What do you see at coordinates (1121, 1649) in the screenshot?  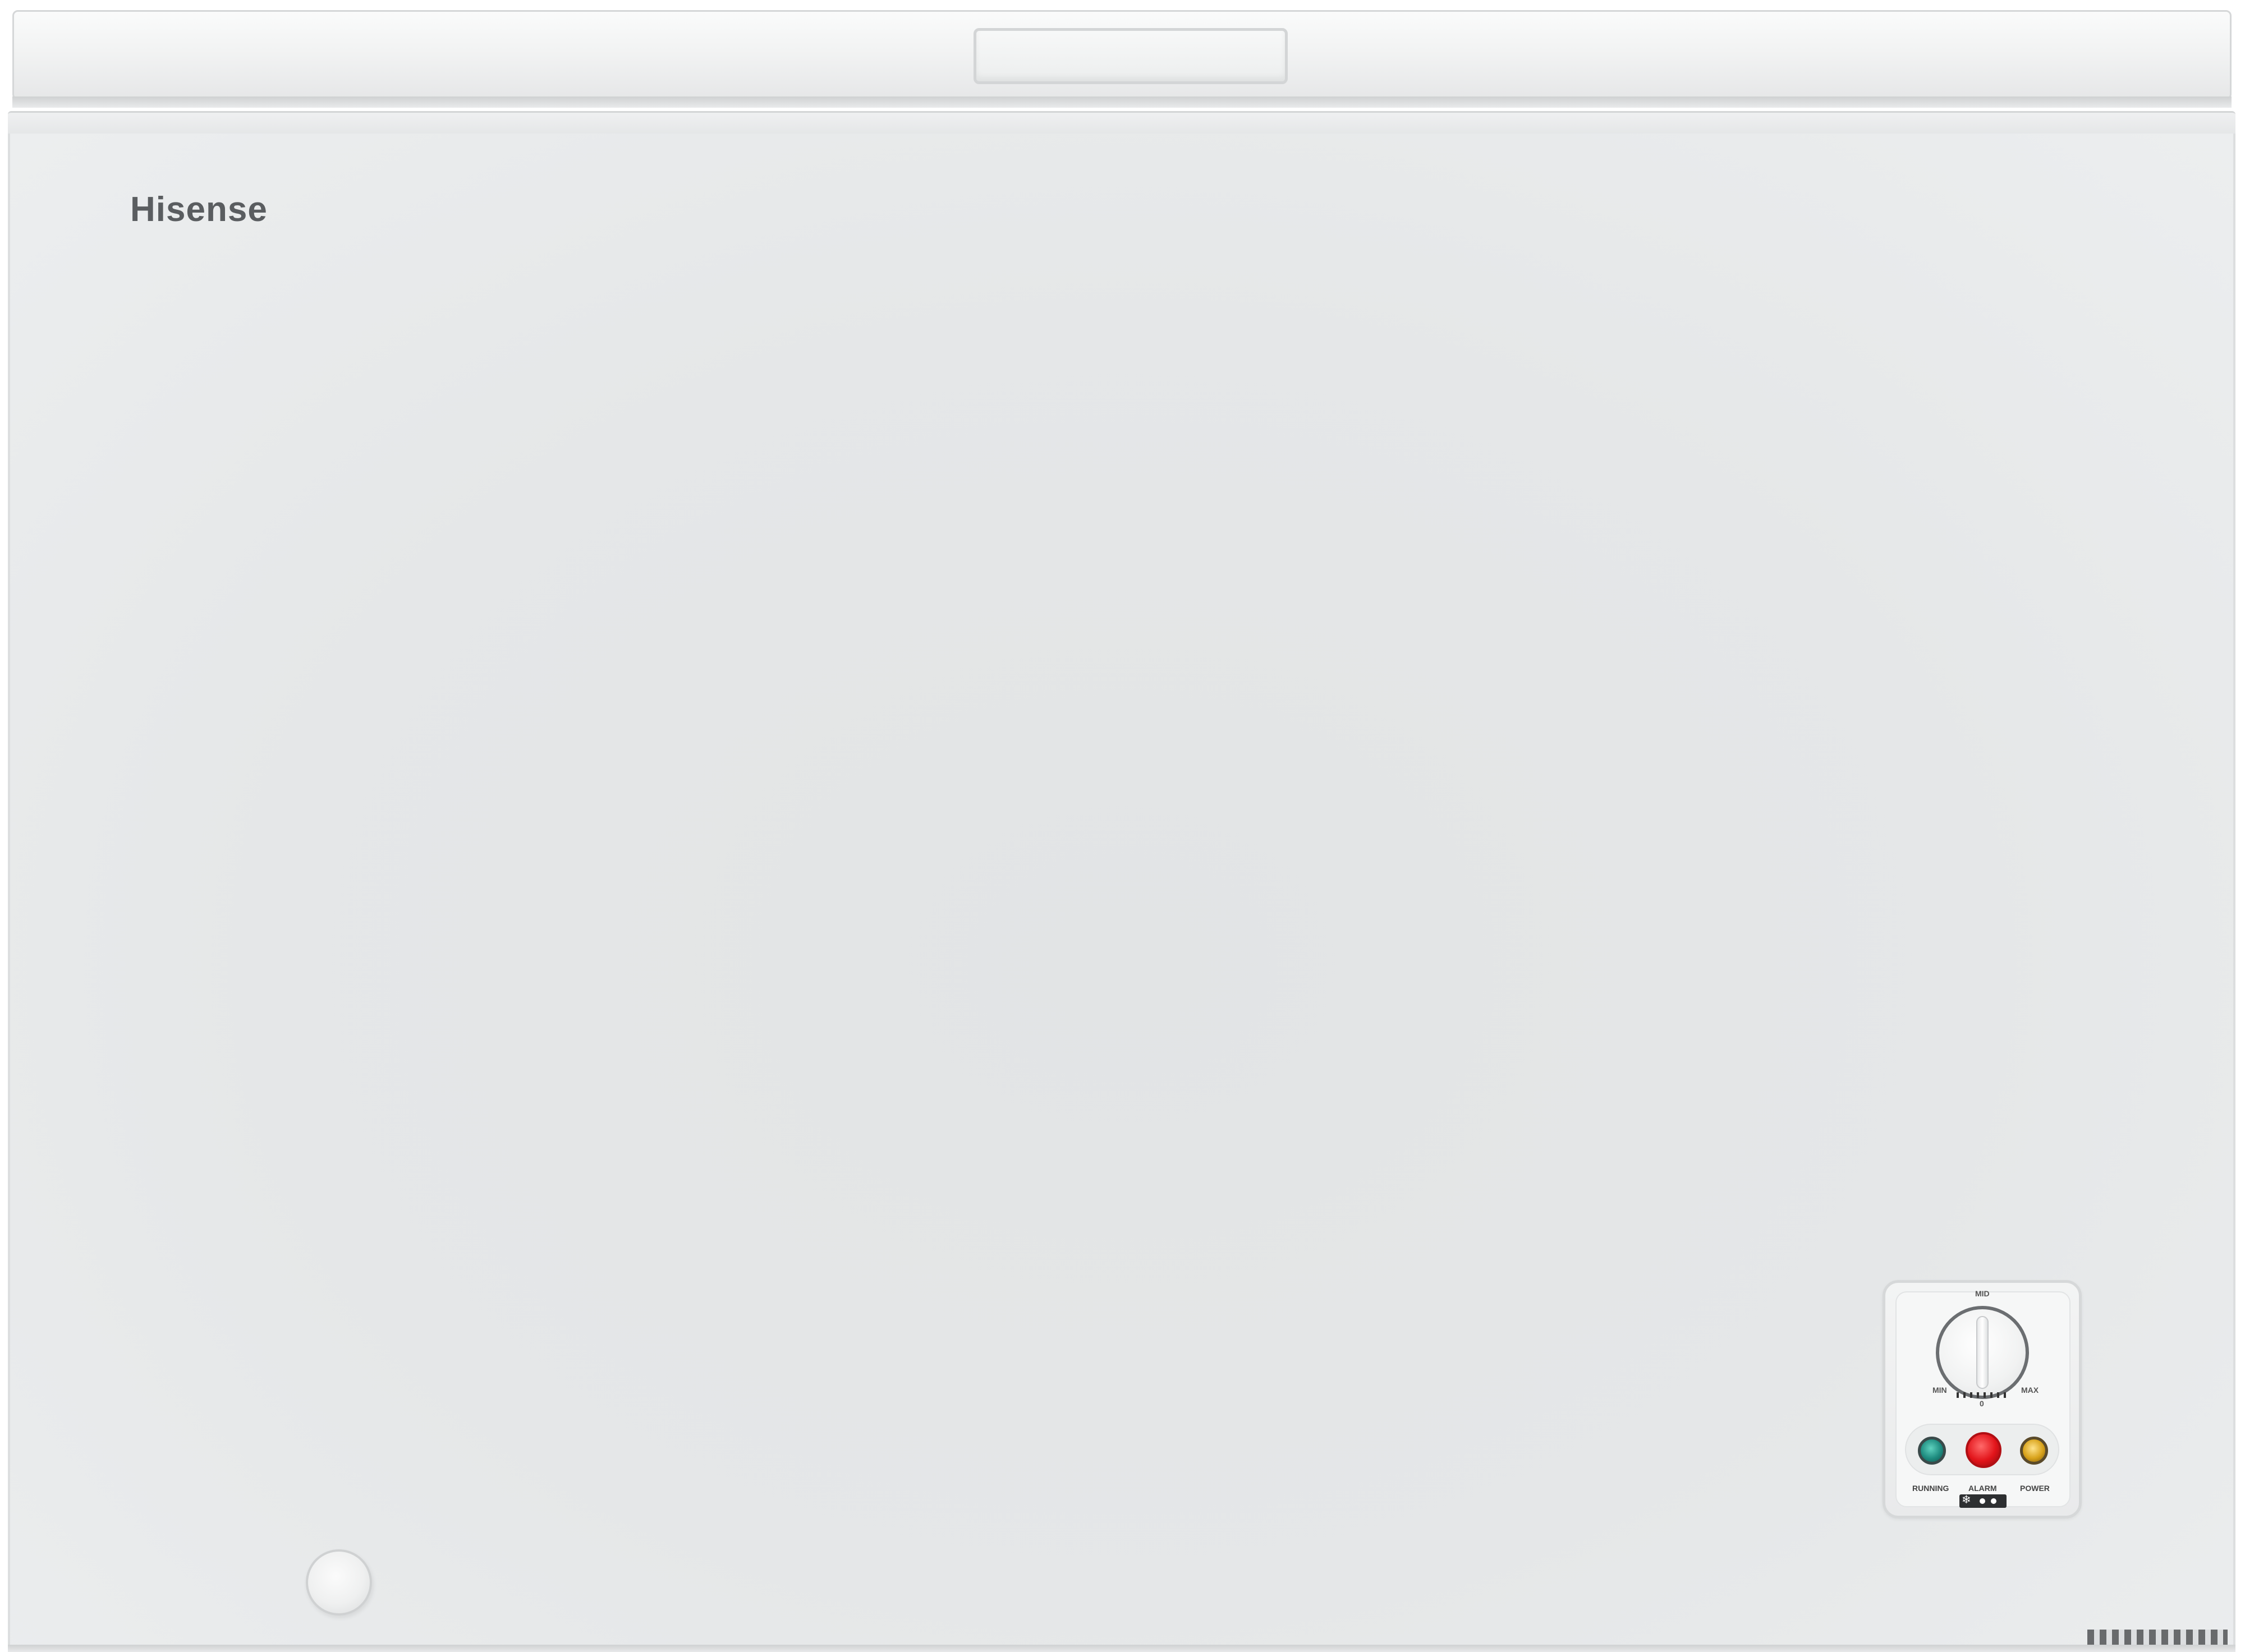 I see `cabinet-base` at bounding box center [1121, 1649].